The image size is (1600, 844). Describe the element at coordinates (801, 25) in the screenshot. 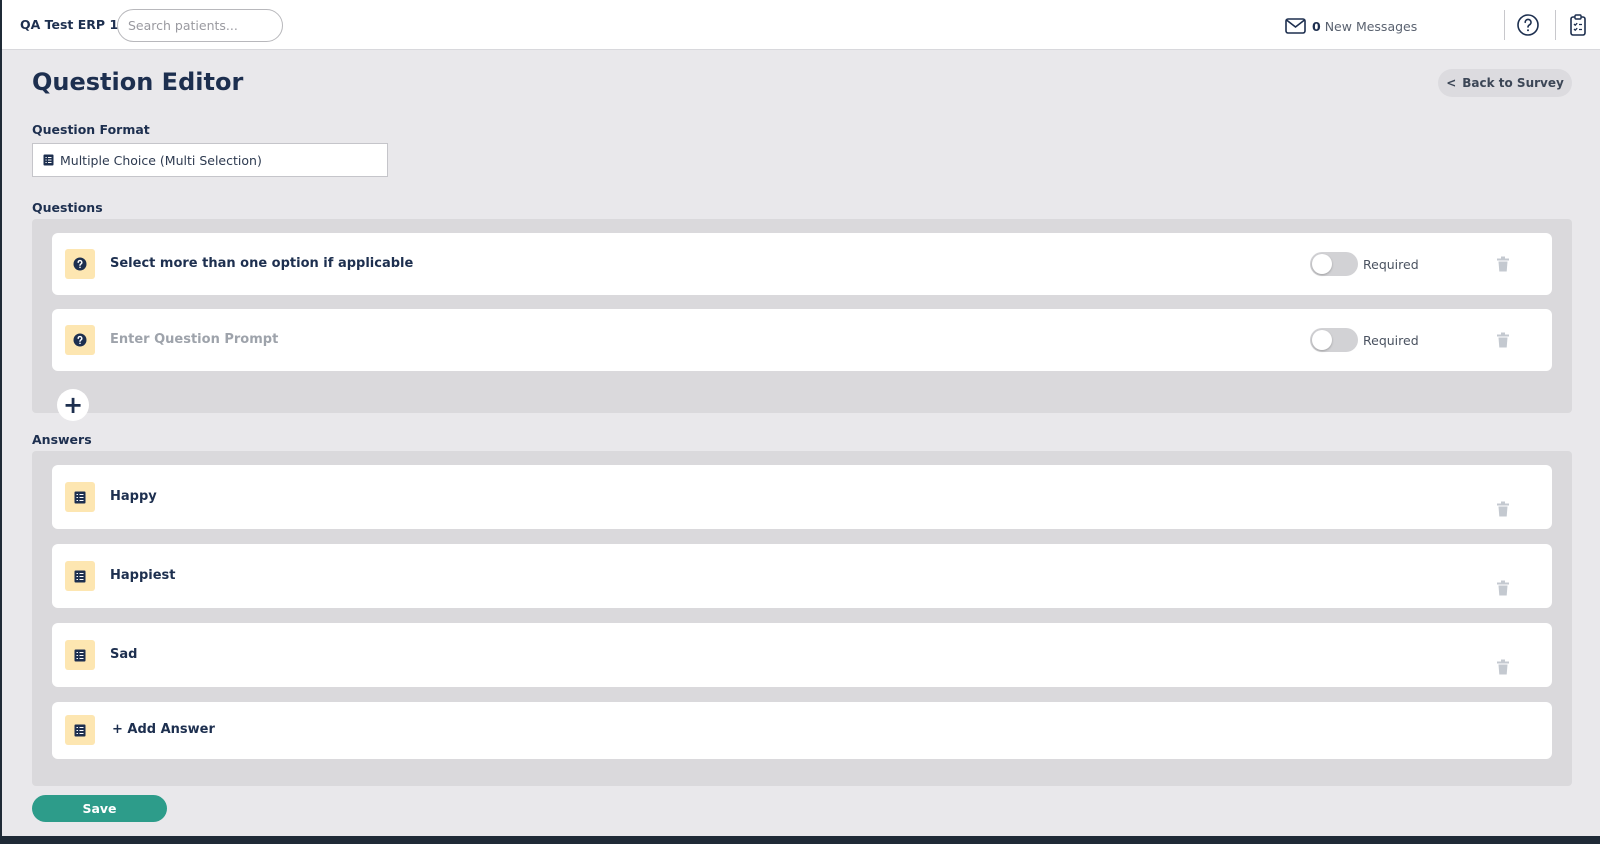

I see `top-bar: QA Test ERP 1 0 New Messages` at that location.